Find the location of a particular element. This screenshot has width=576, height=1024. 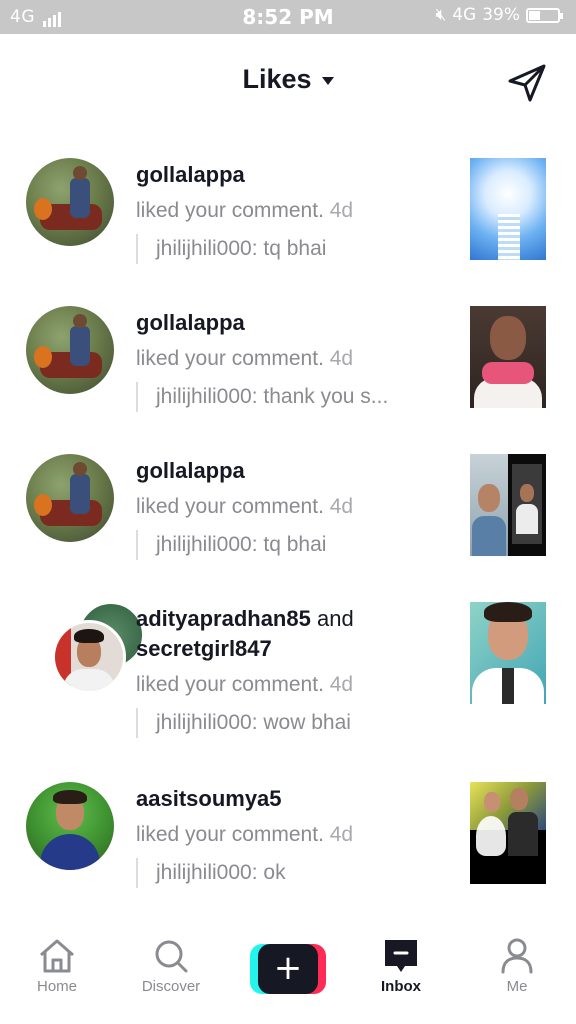

search-icon is located at coordinates (171, 956).